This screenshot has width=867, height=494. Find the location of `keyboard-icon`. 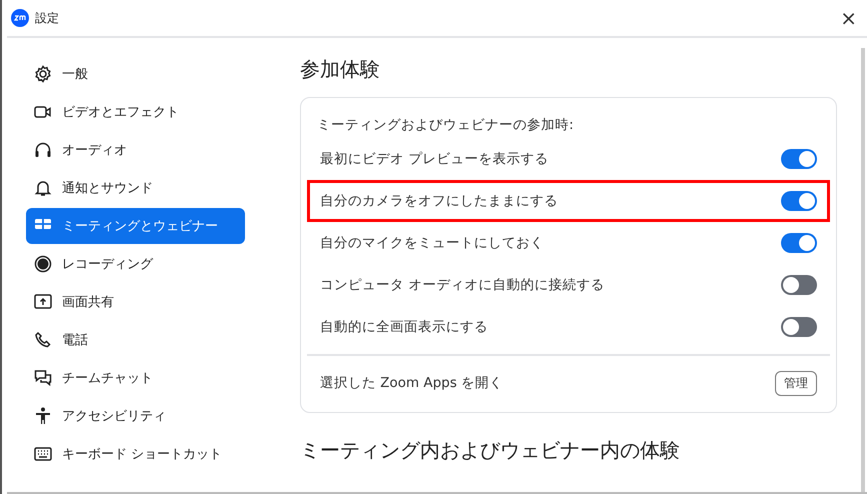

keyboard-icon is located at coordinates (43, 454).